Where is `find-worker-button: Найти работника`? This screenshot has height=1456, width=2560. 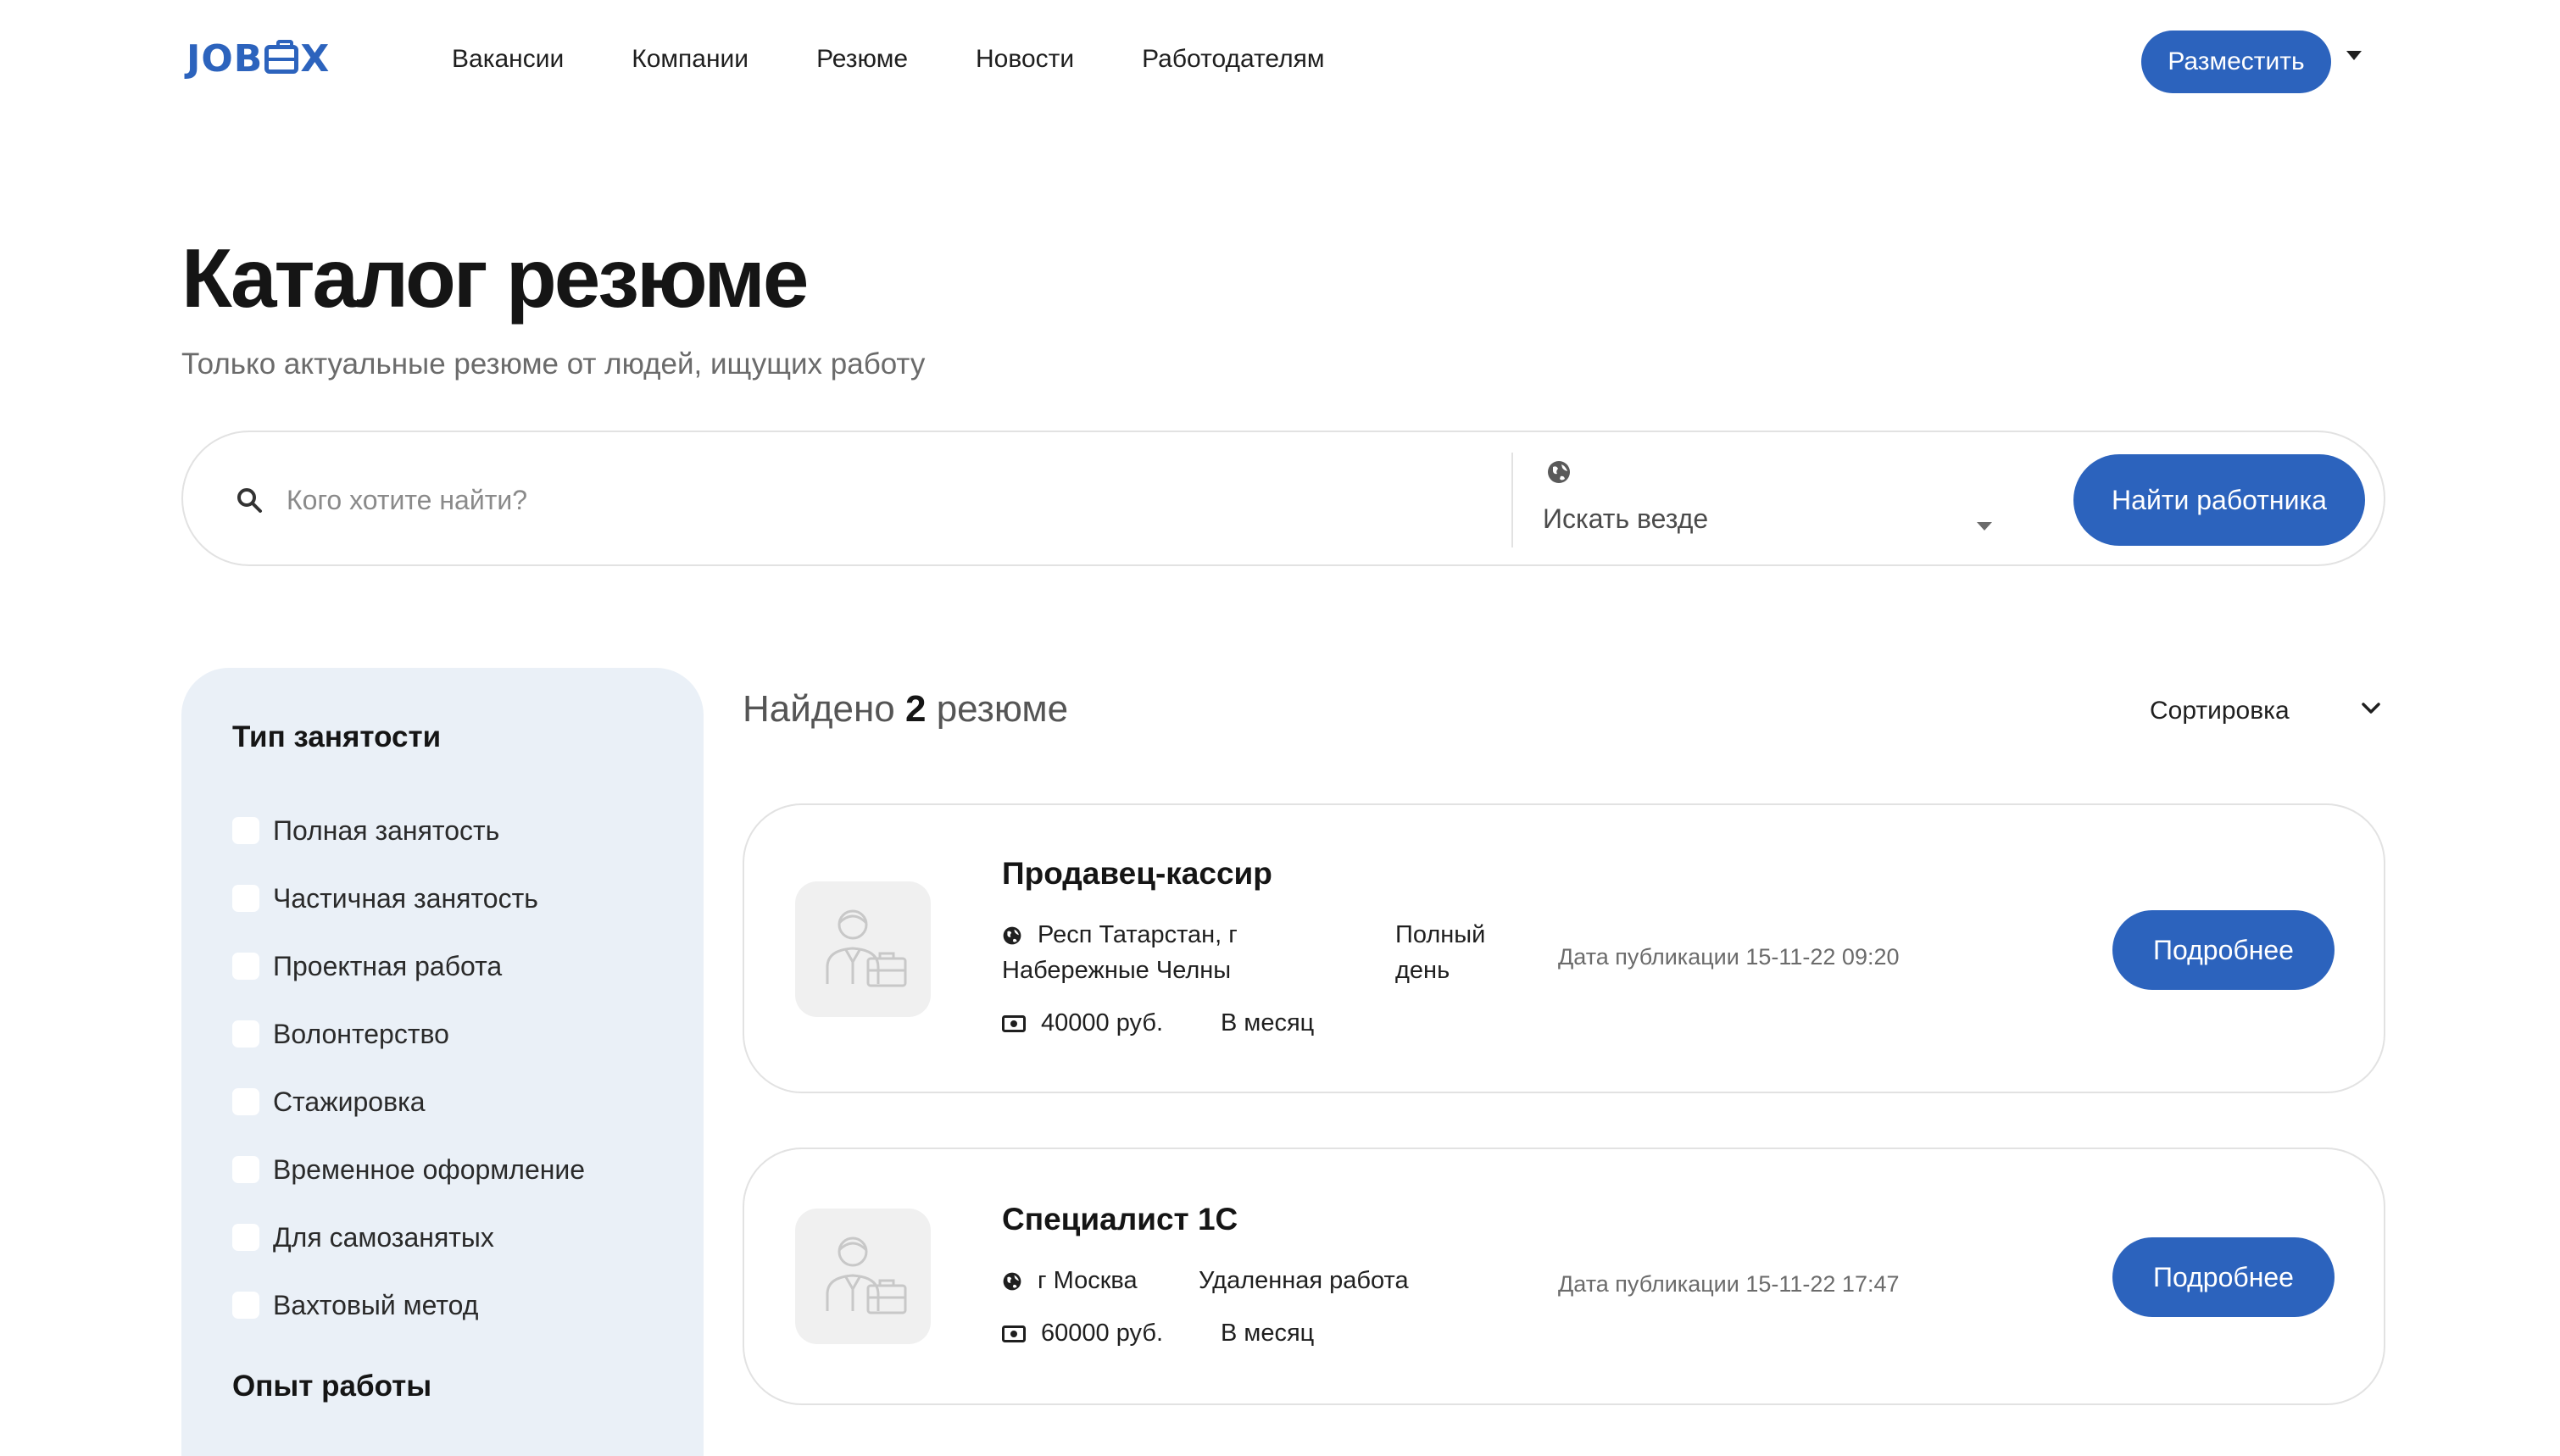 find-worker-button: Найти работника is located at coordinates (2219, 500).